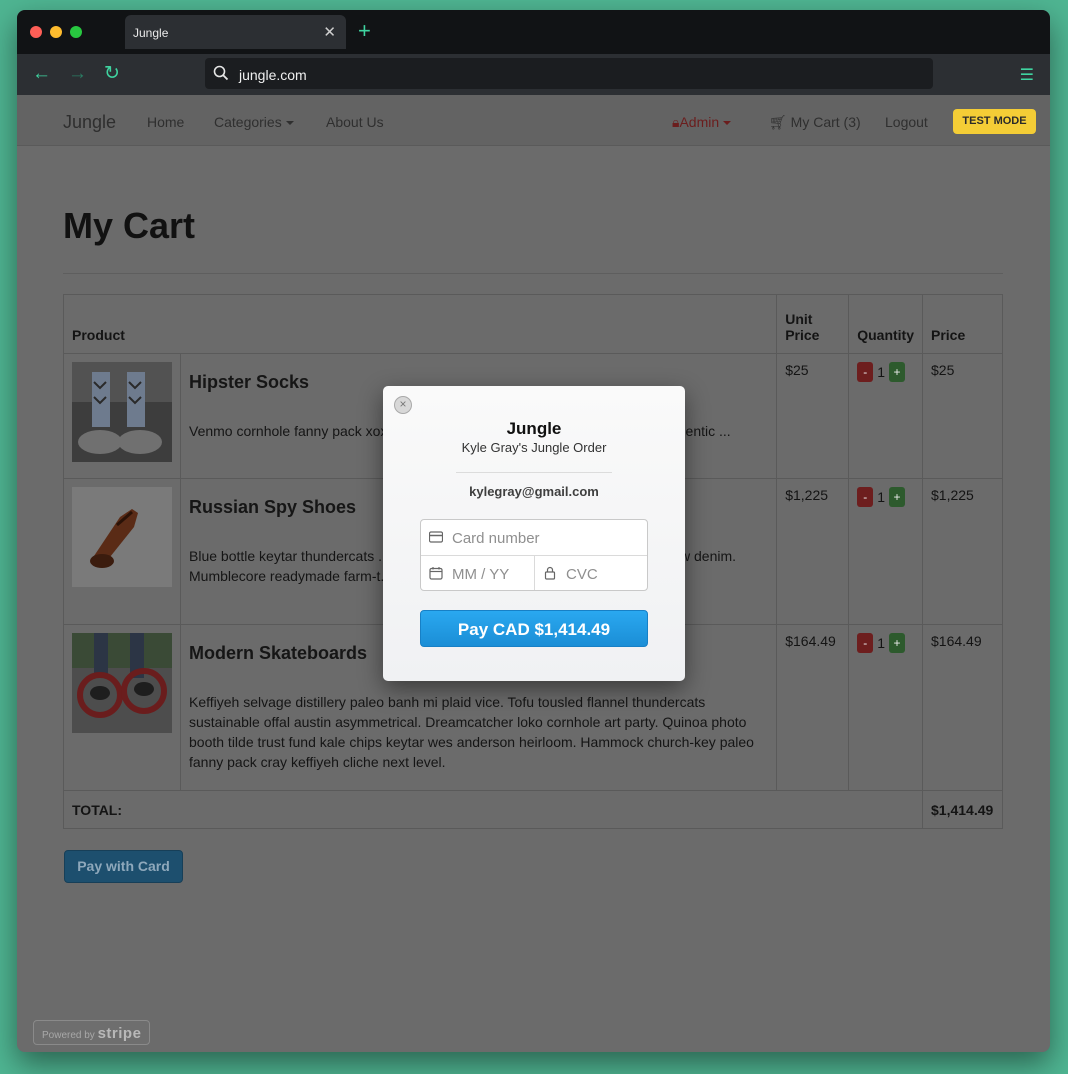 This screenshot has width=1068, height=1074. Describe the element at coordinates (1027, 75) in the screenshot. I see `hamburger-menu-icon: ☰` at that location.